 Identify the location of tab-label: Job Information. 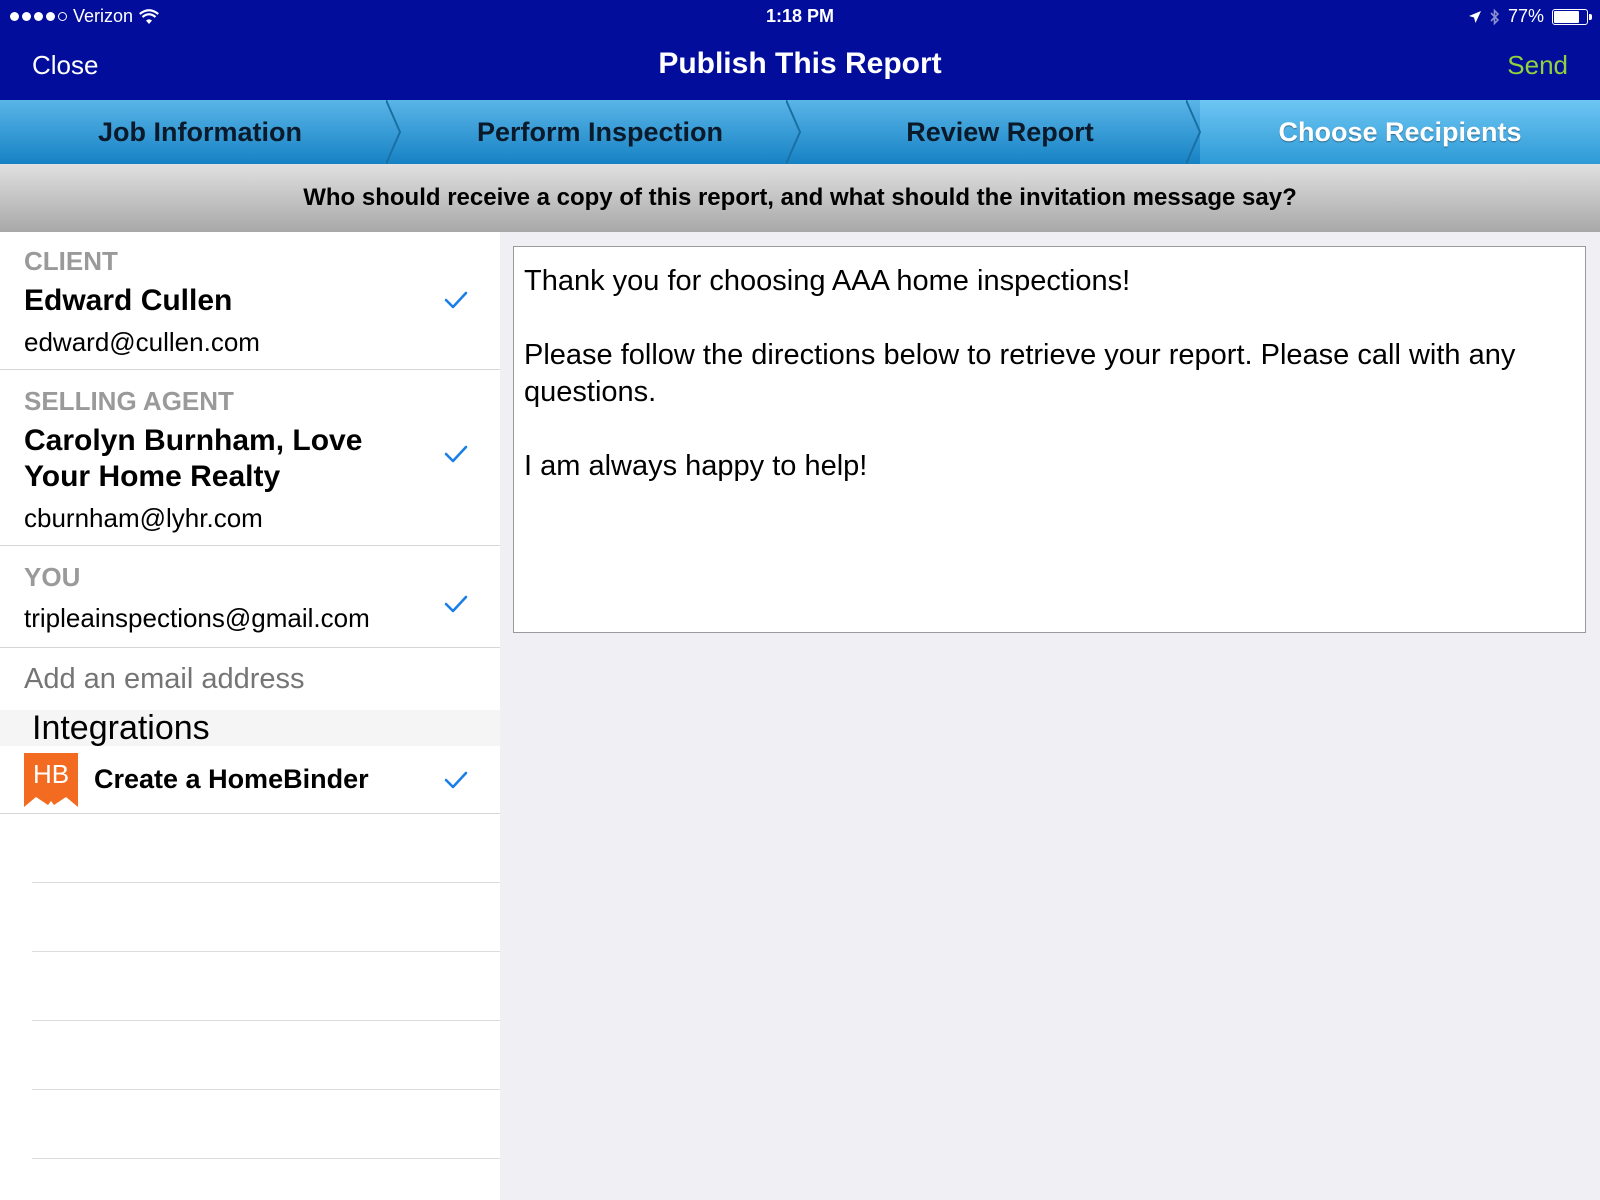
(200, 131).